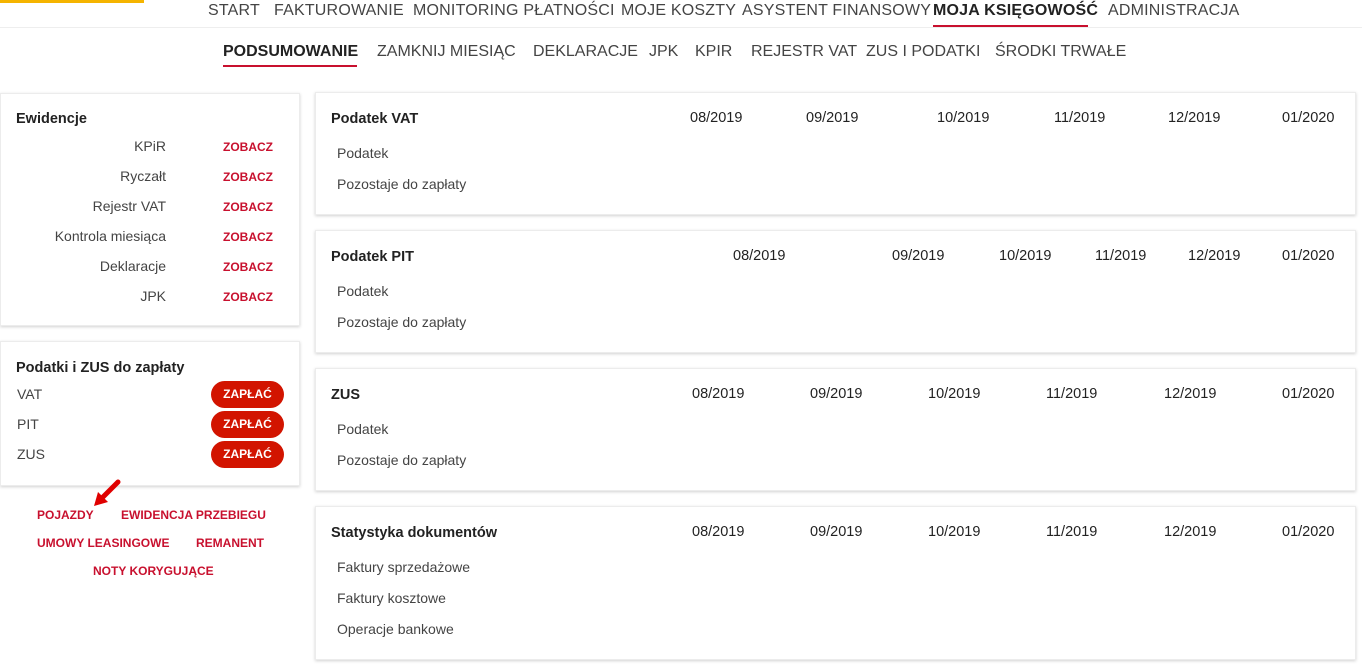 The image size is (1362, 665). Describe the element at coordinates (234, 11) in the screenshot. I see `nav-start: START` at that location.